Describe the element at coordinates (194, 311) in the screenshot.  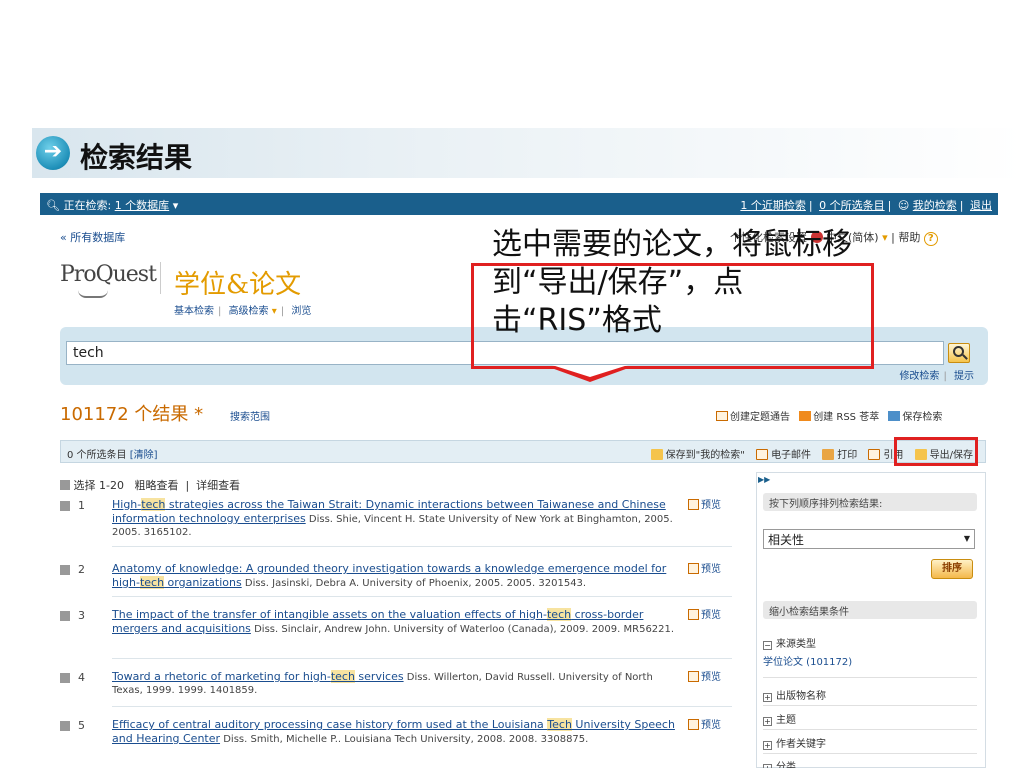
I see `basic-search-link: 基本检索` at that location.